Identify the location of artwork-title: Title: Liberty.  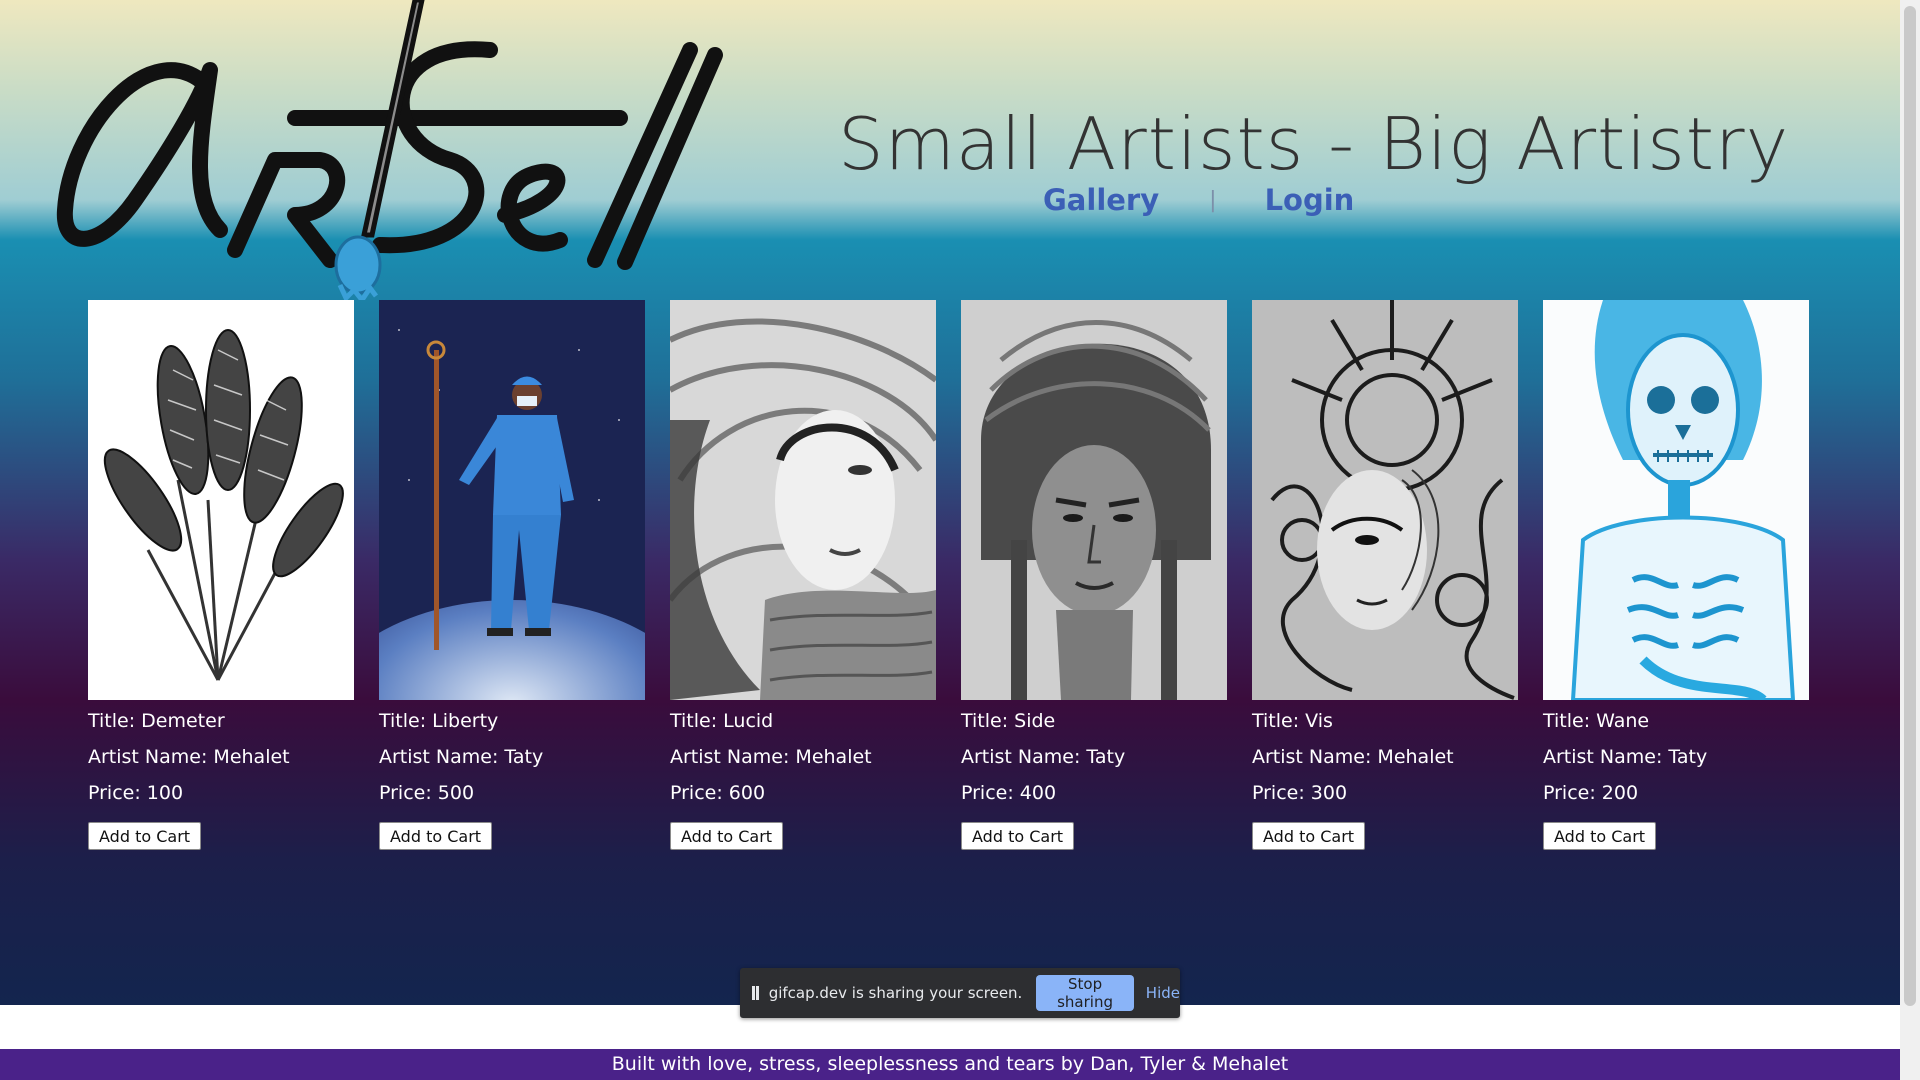
(439, 721).